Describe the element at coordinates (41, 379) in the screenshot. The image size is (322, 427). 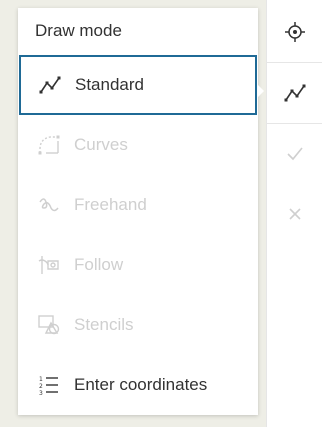
I see `svg-text: 1` at that location.